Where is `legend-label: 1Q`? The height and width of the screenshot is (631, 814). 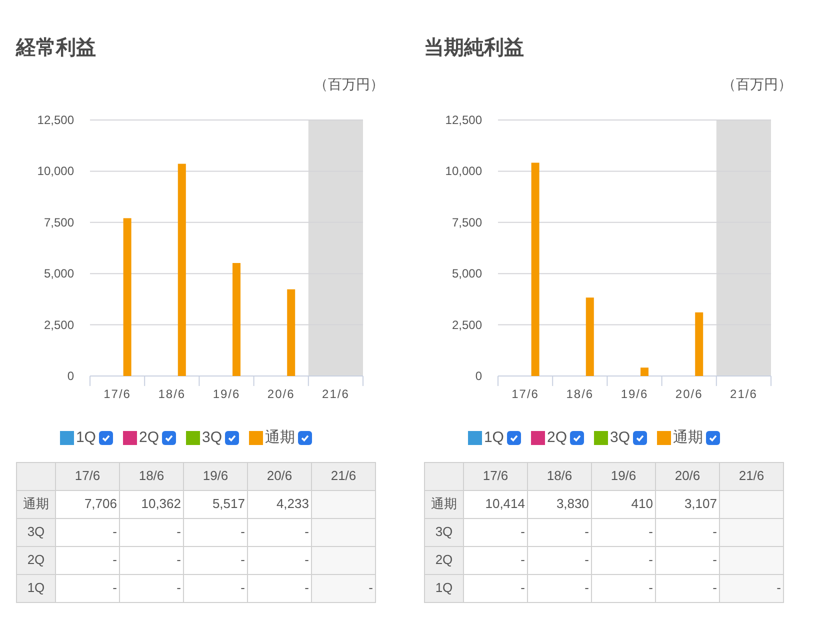 legend-label: 1Q is located at coordinates (494, 438).